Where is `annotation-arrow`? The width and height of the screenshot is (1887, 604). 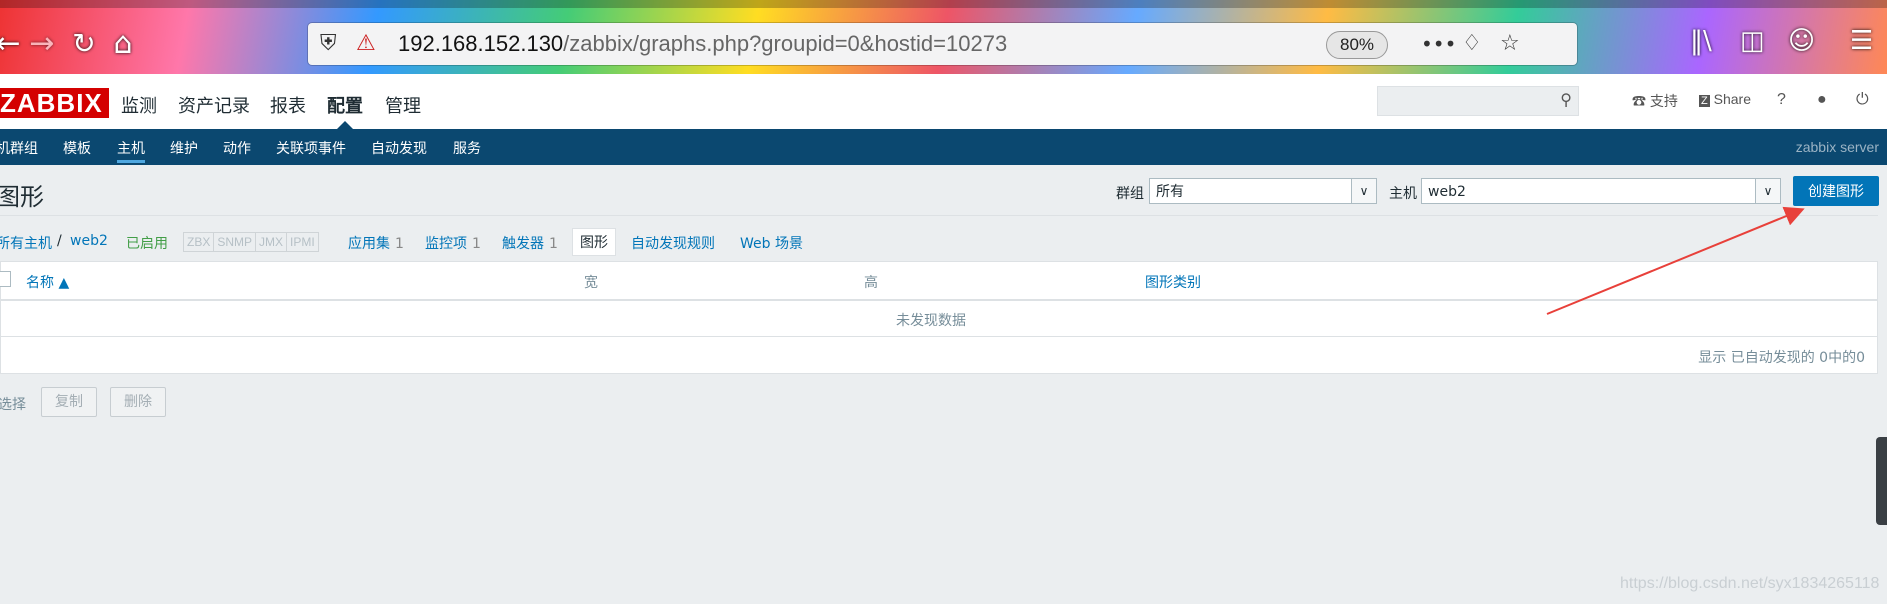
annotation-arrow is located at coordinates (1675, 260).